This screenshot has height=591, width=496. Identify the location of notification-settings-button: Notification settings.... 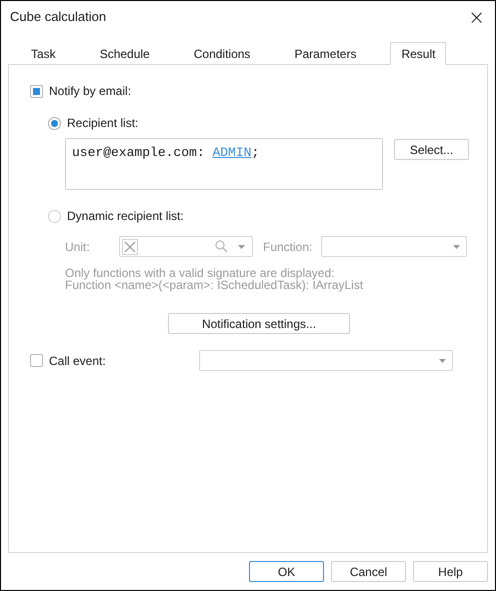
(259, 323).